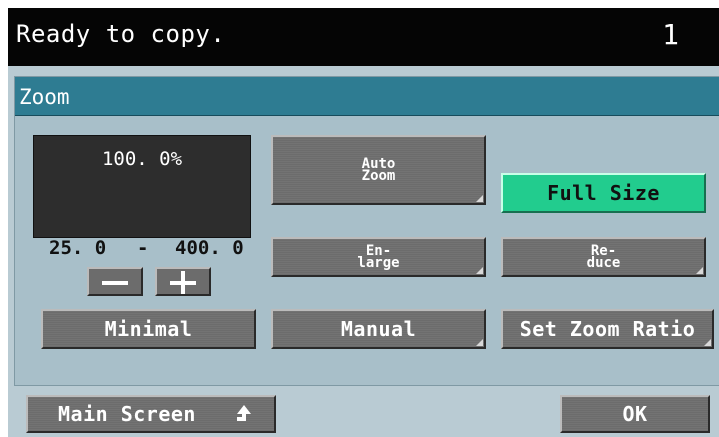 This screenshot has height=437, width=719. I want to click on status-bar: Ready to copy. 1, so click(363, 37).